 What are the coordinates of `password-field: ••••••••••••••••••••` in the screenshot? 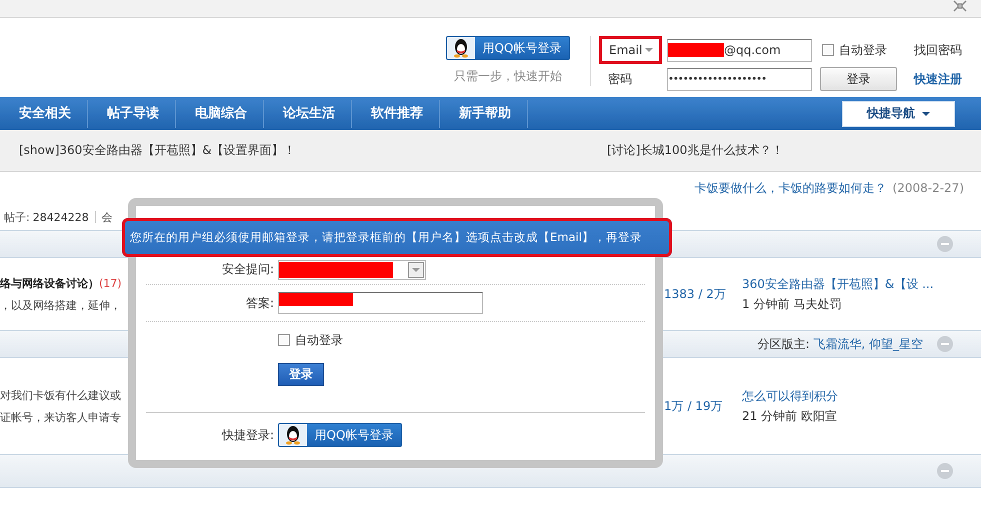 It's located at (739, 79).